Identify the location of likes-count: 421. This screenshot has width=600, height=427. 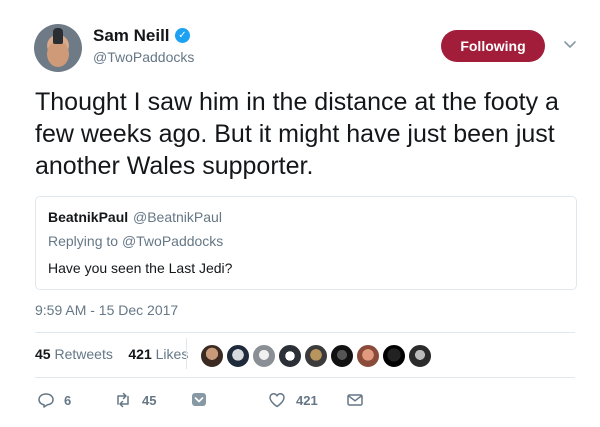
(140, 354).